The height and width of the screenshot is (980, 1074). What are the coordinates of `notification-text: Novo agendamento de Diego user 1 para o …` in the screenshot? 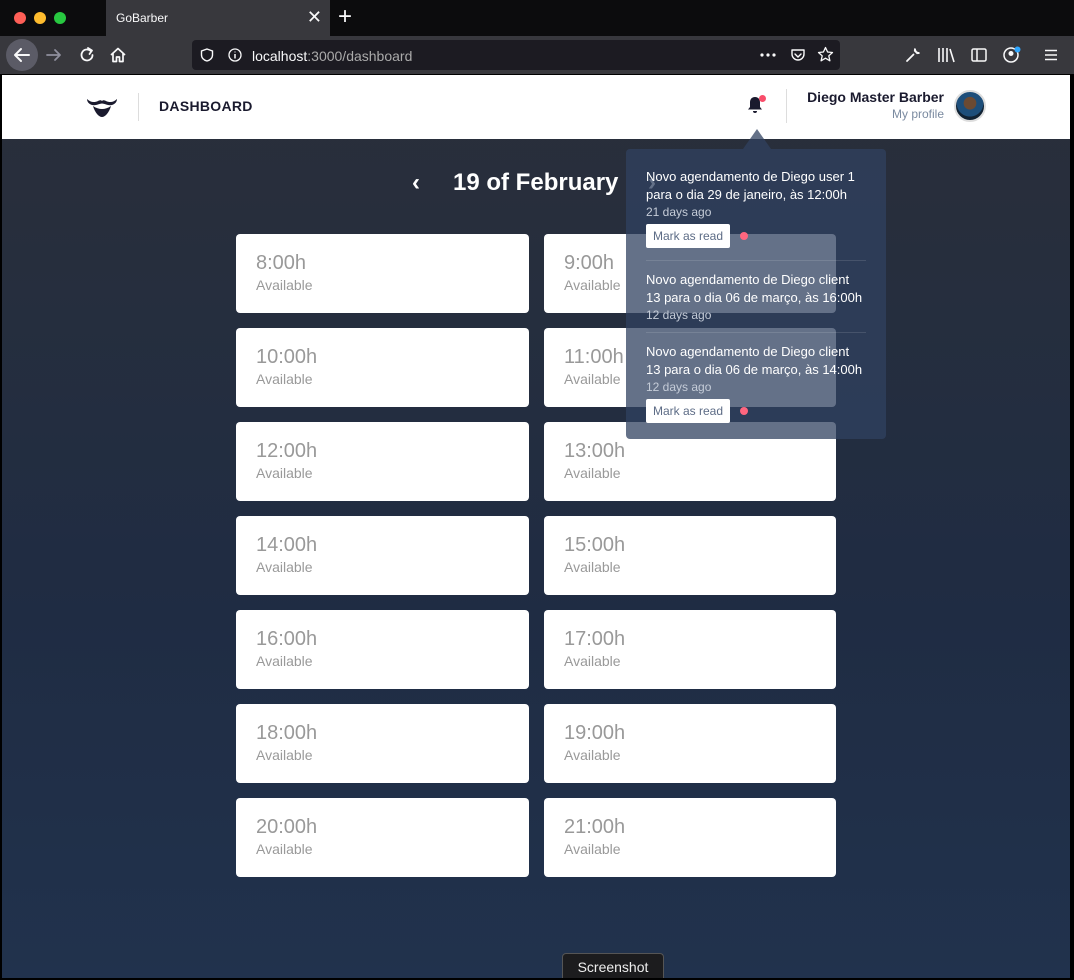 It's located at (750, 185).